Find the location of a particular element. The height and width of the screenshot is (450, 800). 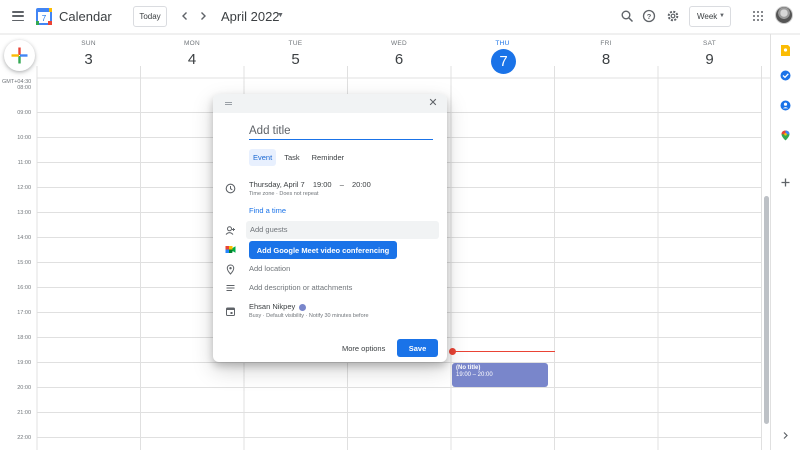

save-button: Save is located at coordinates (417, 348).